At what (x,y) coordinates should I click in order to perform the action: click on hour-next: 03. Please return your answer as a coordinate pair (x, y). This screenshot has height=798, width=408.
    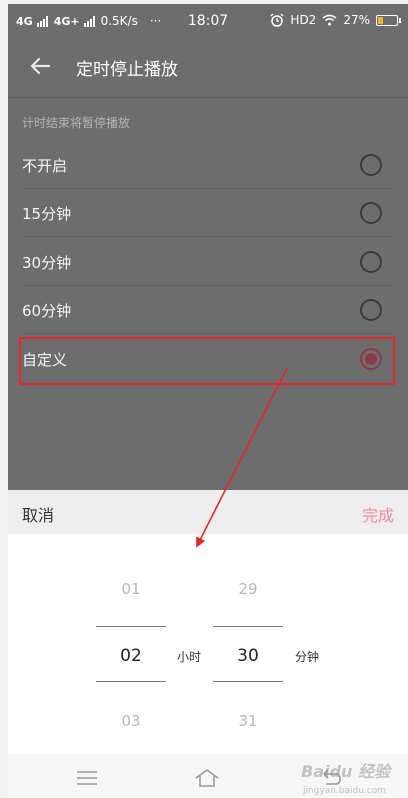
    Looking at the image, I should click on (131, 721).